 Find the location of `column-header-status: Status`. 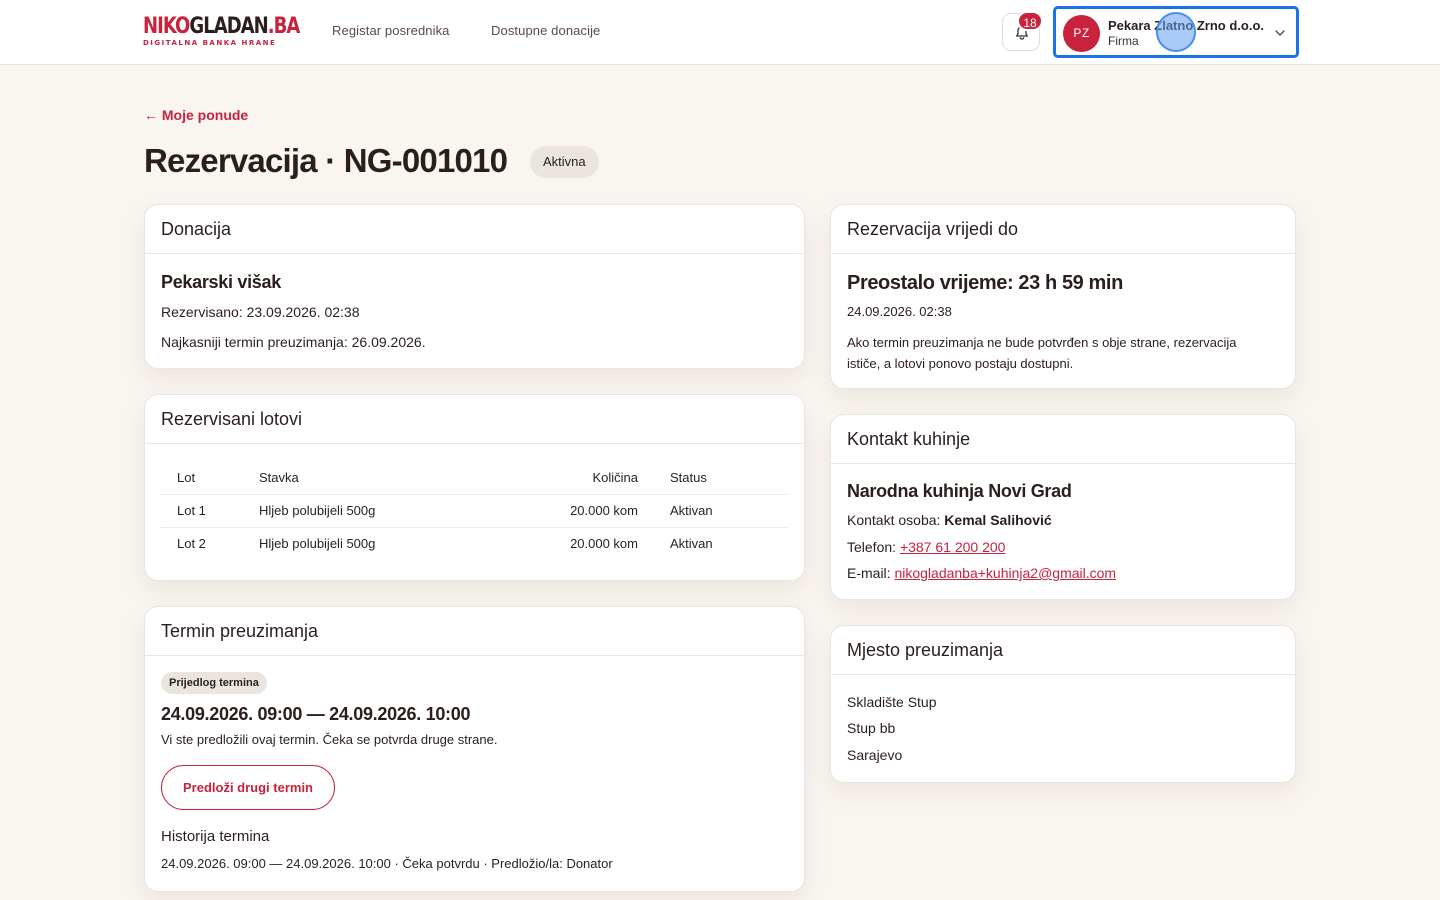

column-header-status: Status is located at coordinates (688, 477).